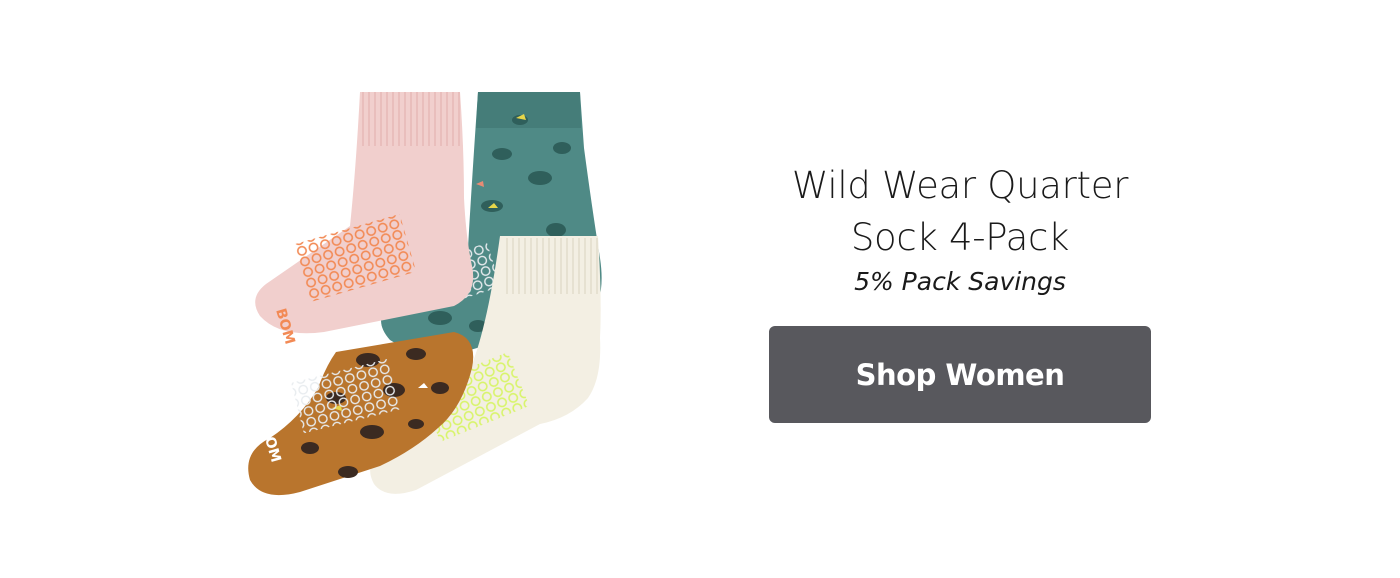  Describe the element at coordinates (960, 185) in the screenshot. I see `product-title-line-1: Wild Wear Quarter` at that location.